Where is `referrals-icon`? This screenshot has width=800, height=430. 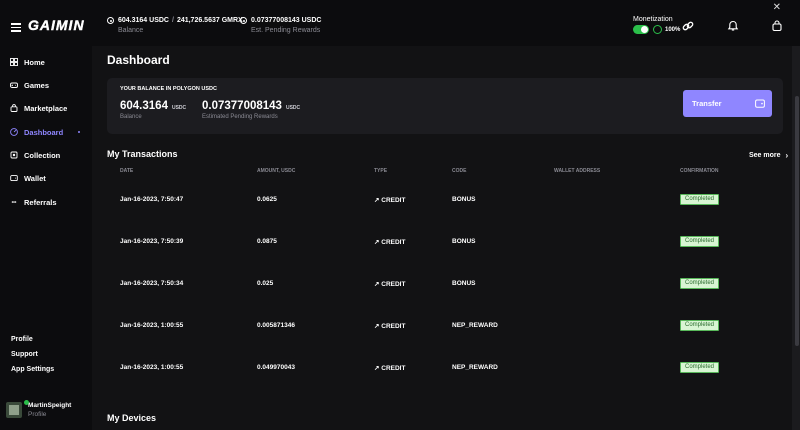
referrals-icon is located at coordinates (14, 202).